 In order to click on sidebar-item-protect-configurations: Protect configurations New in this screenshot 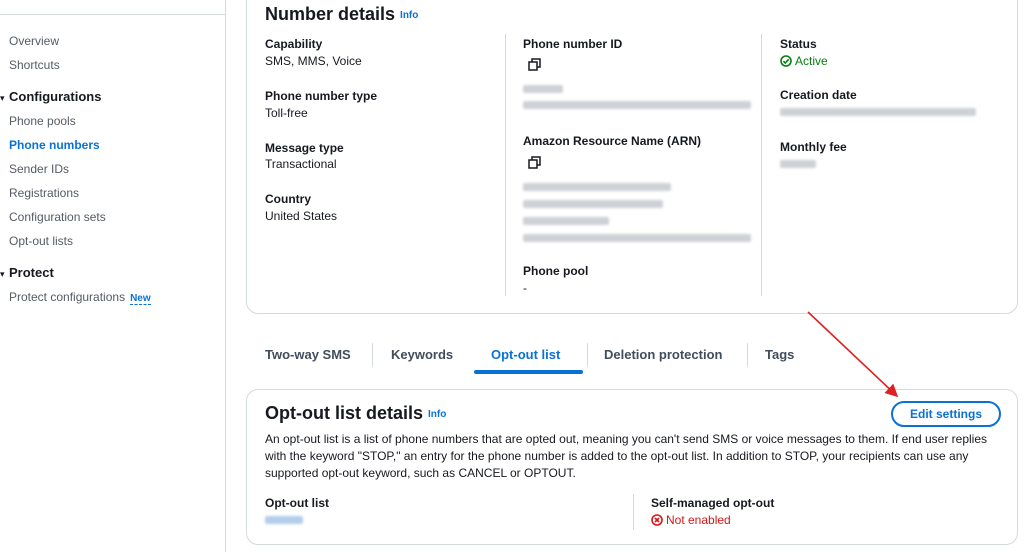, I will do `click(80, 297)`.